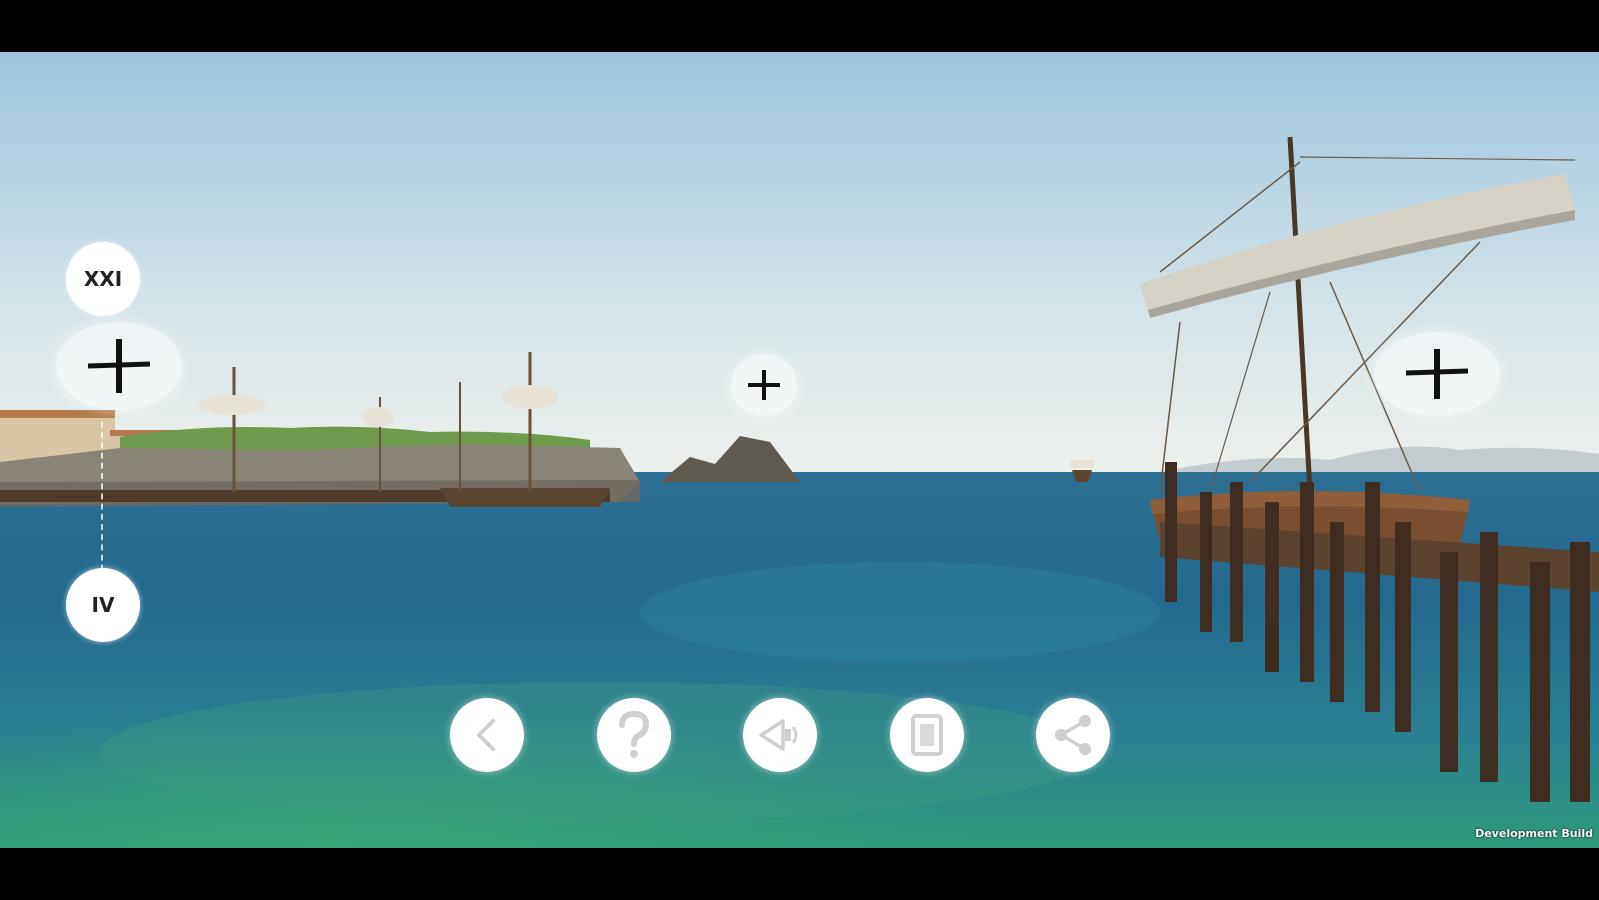 The height and width of the screenshot is (900, 1599). I want to click on era-button-xxi: XXI, so click(103, 279).